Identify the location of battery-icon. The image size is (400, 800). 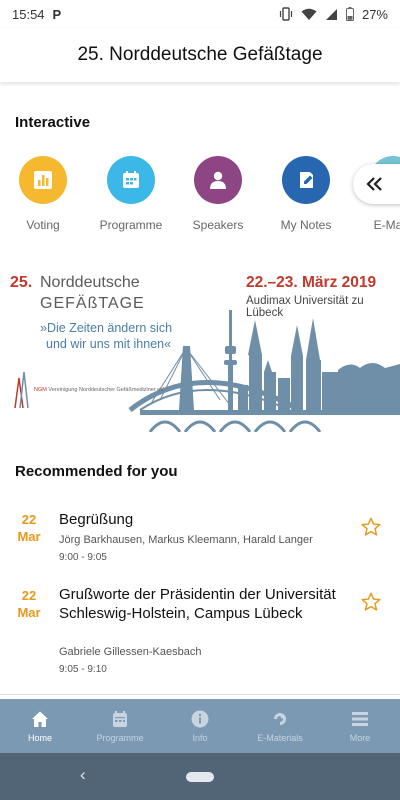
(349, 14).